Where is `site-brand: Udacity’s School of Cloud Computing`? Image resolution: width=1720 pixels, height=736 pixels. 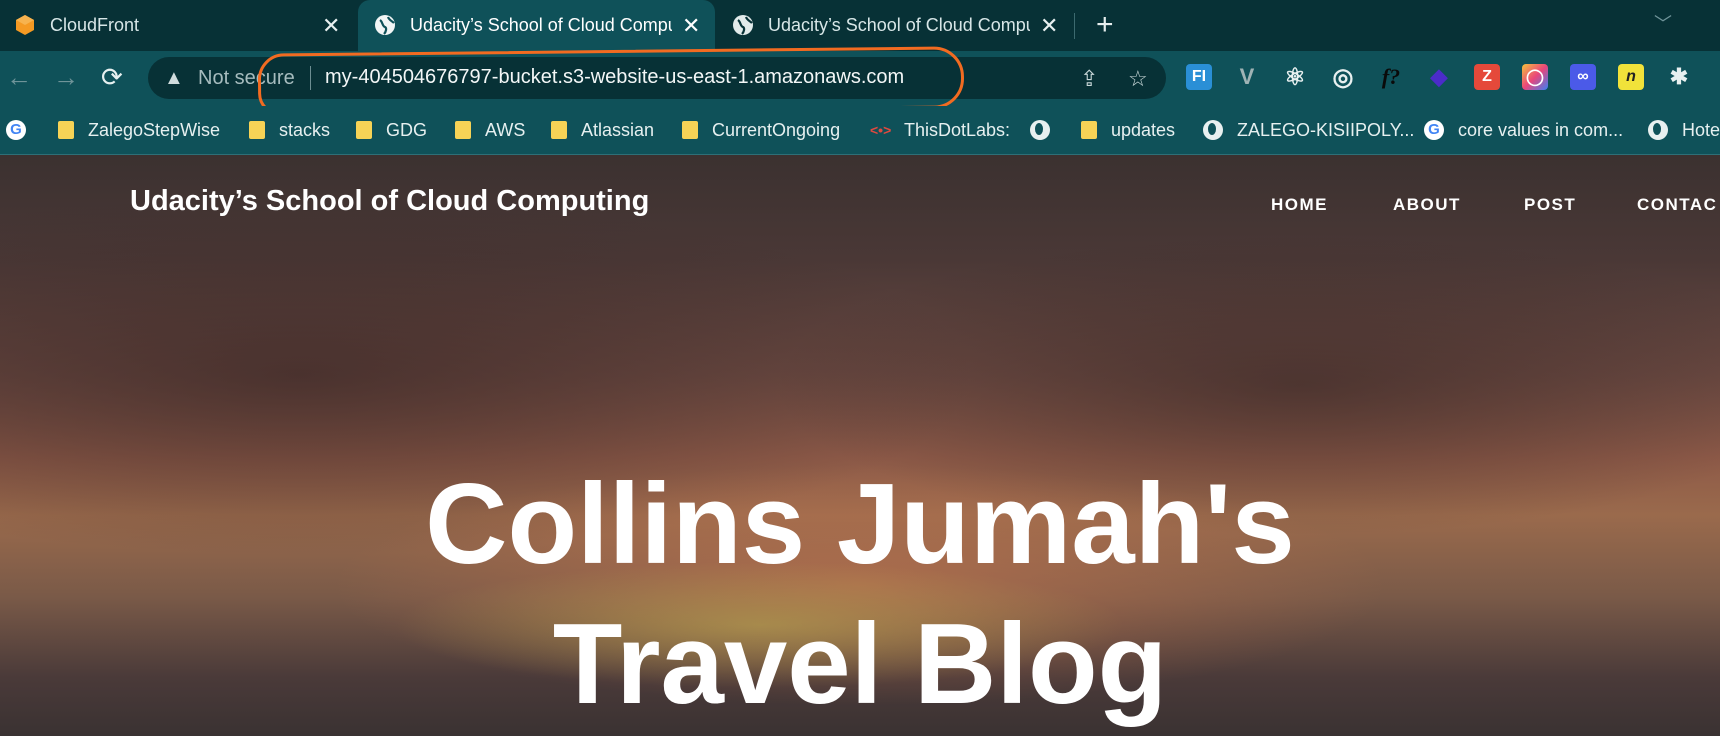
site-brand: Udacity’s School of Cloud Computing is located at coordinates (389, 201).